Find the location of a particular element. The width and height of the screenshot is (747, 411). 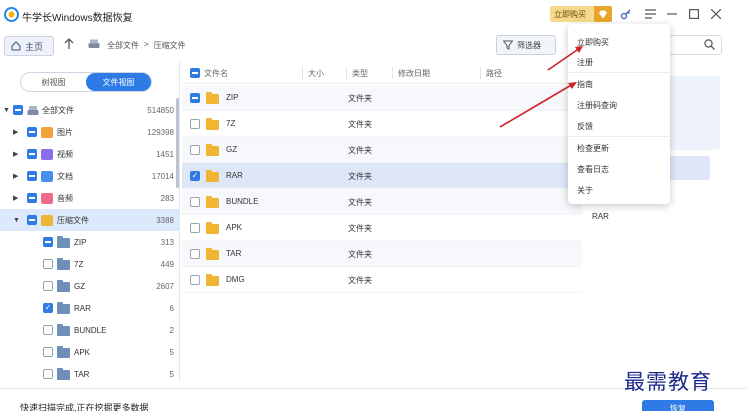

tree-item-tar: TAR 5 is located at coordinates (90, 374).